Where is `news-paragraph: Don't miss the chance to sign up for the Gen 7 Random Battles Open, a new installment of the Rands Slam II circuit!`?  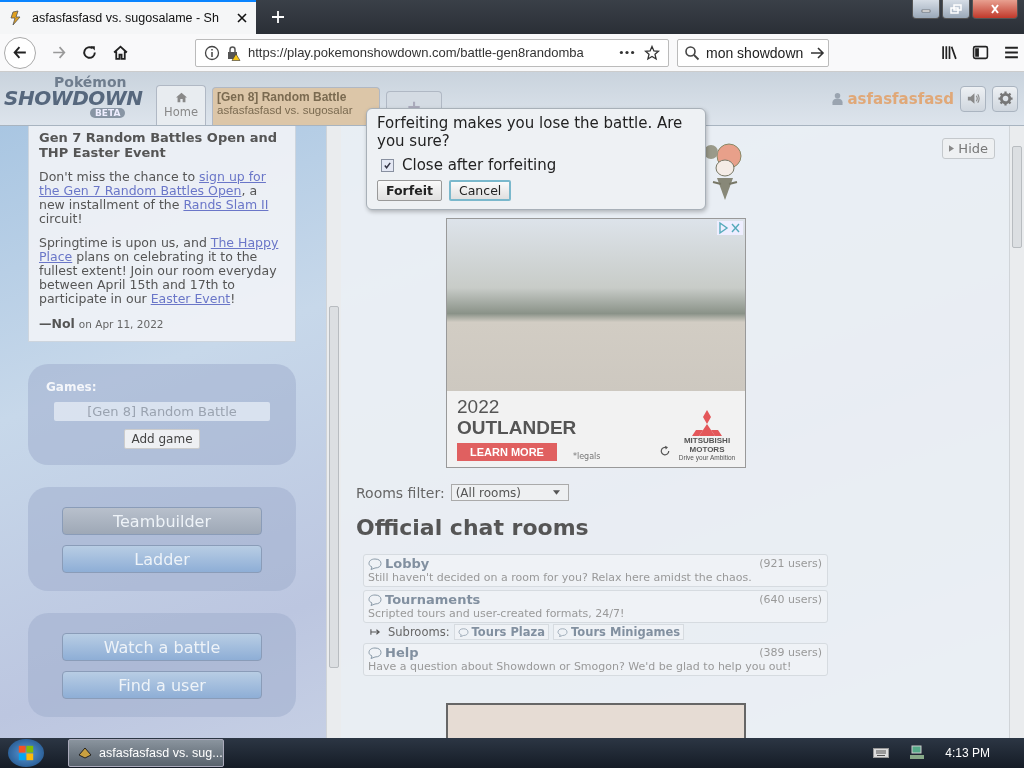 news-paragraph: Don't miss the chance to sign up for the Gen 7 Random Battles Open, a new installment of the Rands Slam II circuit! is located at coordinates (154, 198).